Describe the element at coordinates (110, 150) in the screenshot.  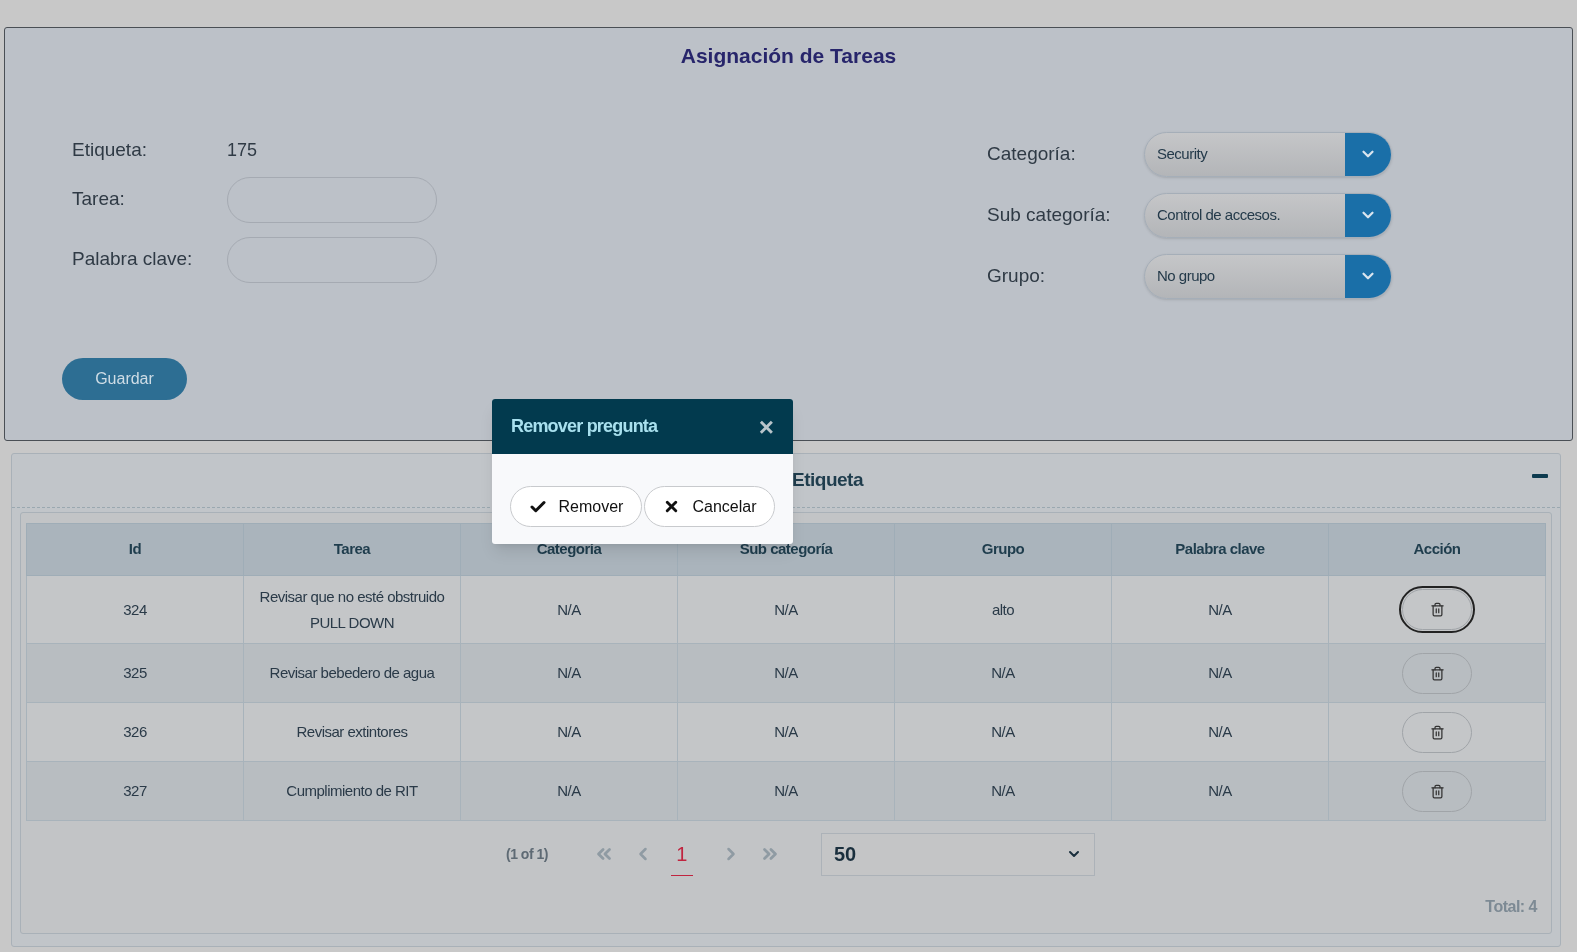
I see `field-label: Etiqueta:` at that location.